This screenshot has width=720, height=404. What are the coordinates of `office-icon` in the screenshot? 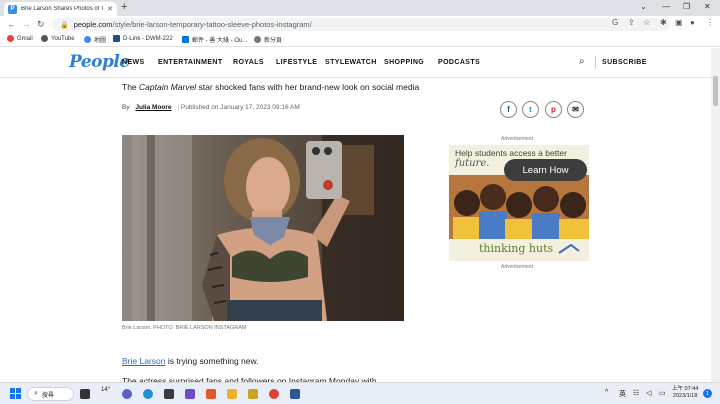 It's located at (211, 394).